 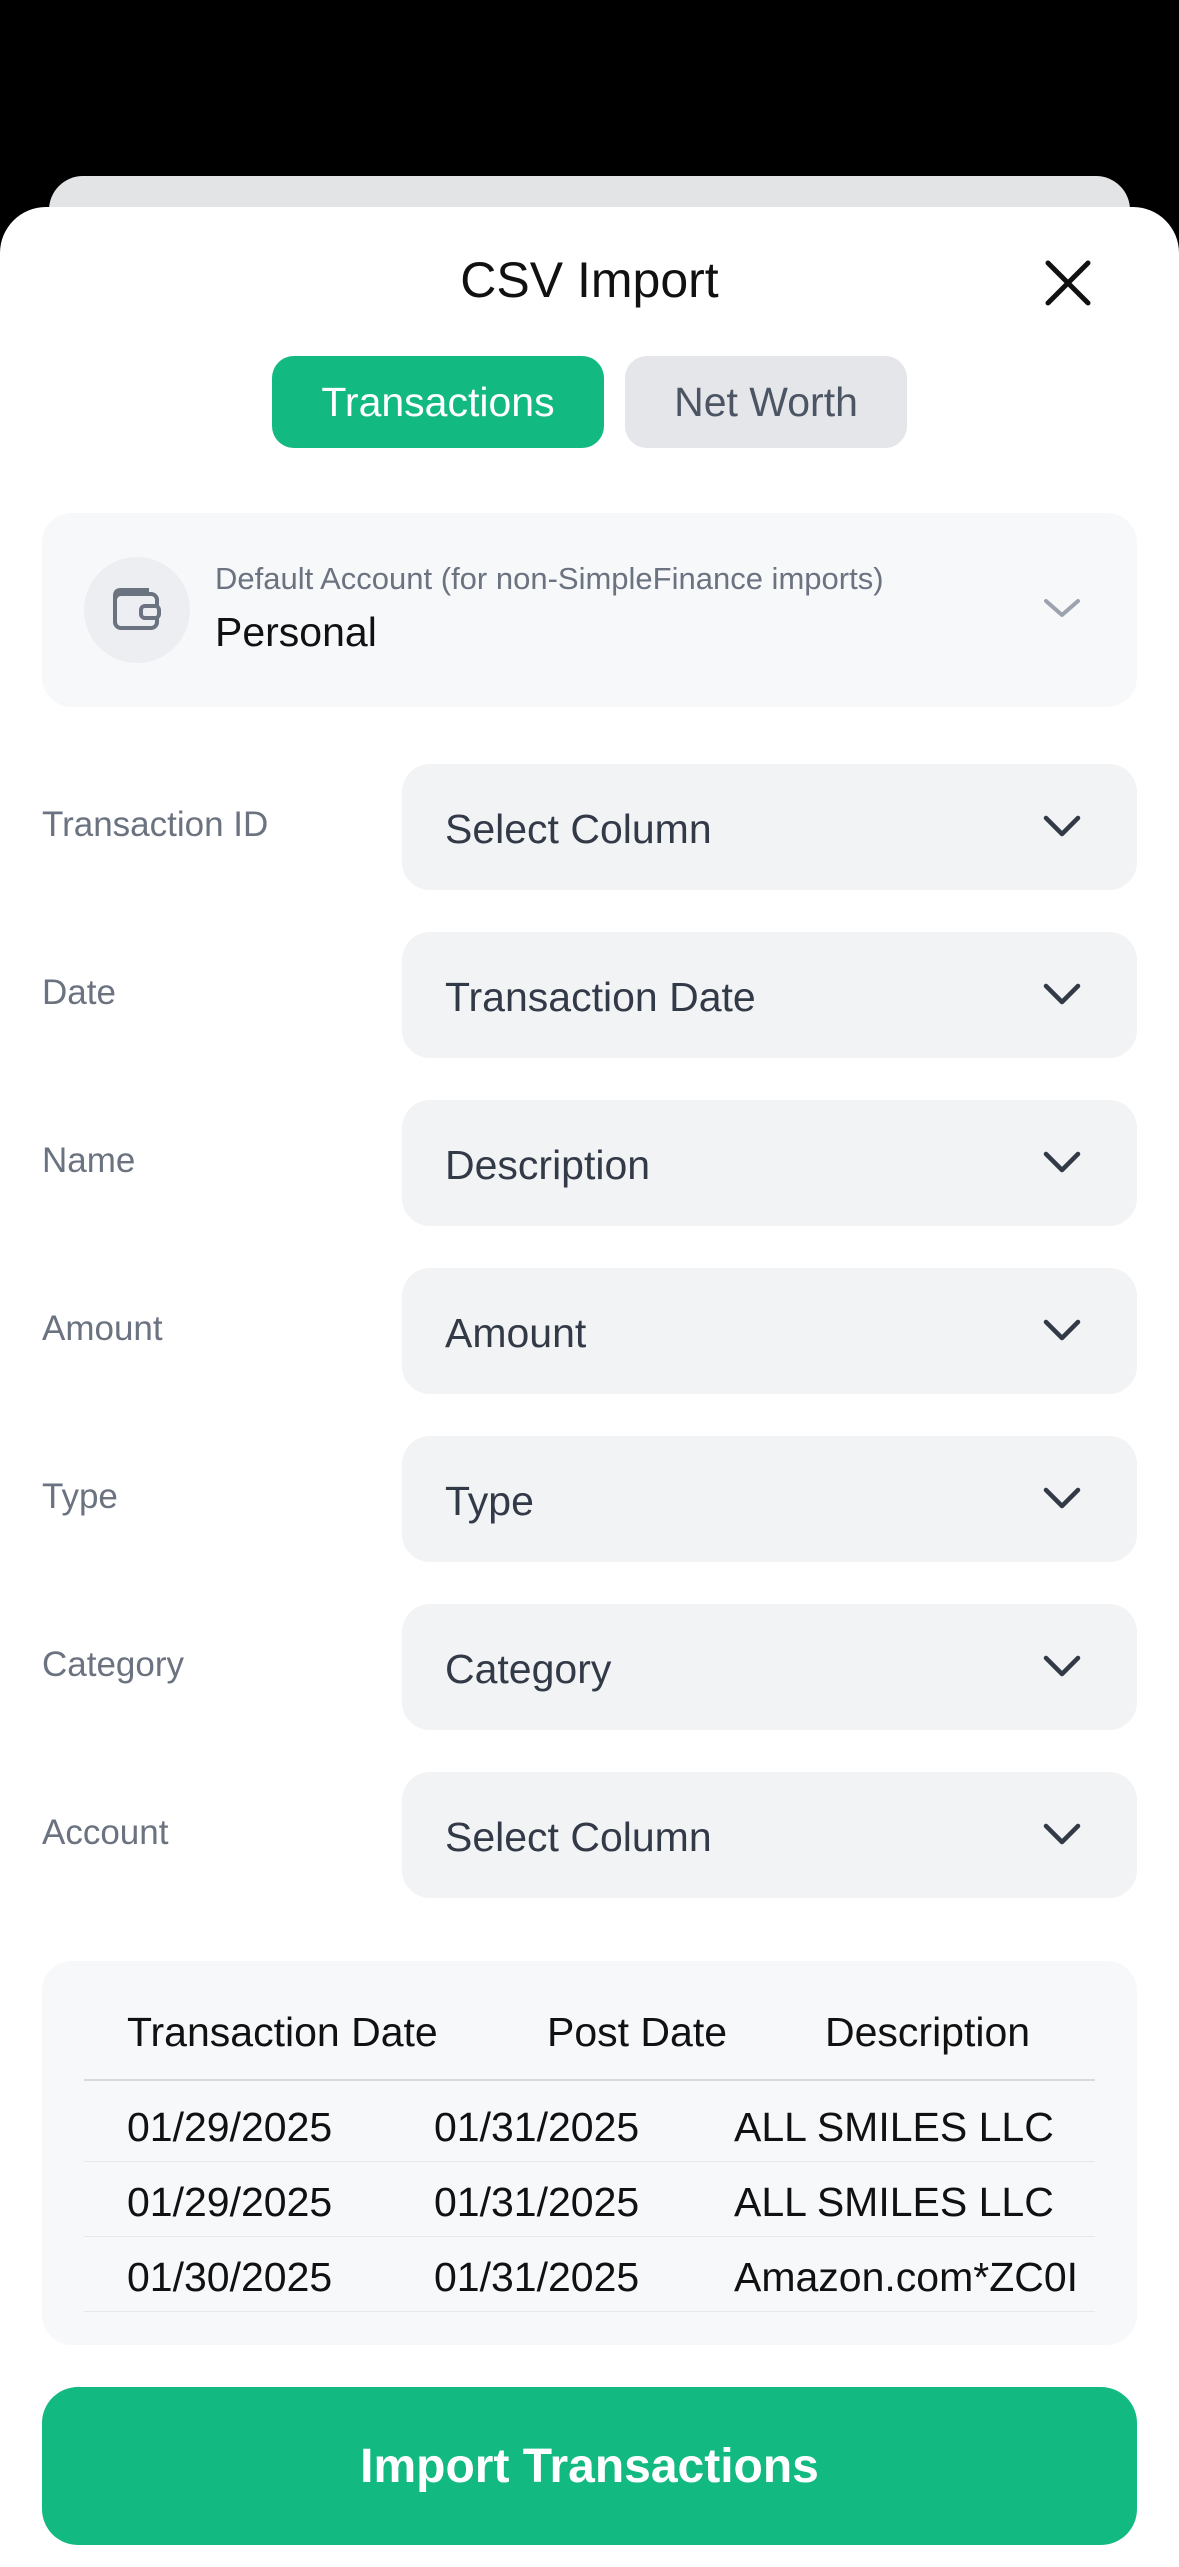 I want to click on tab-net-worth: Net Worth, so click(x=766, y=402).